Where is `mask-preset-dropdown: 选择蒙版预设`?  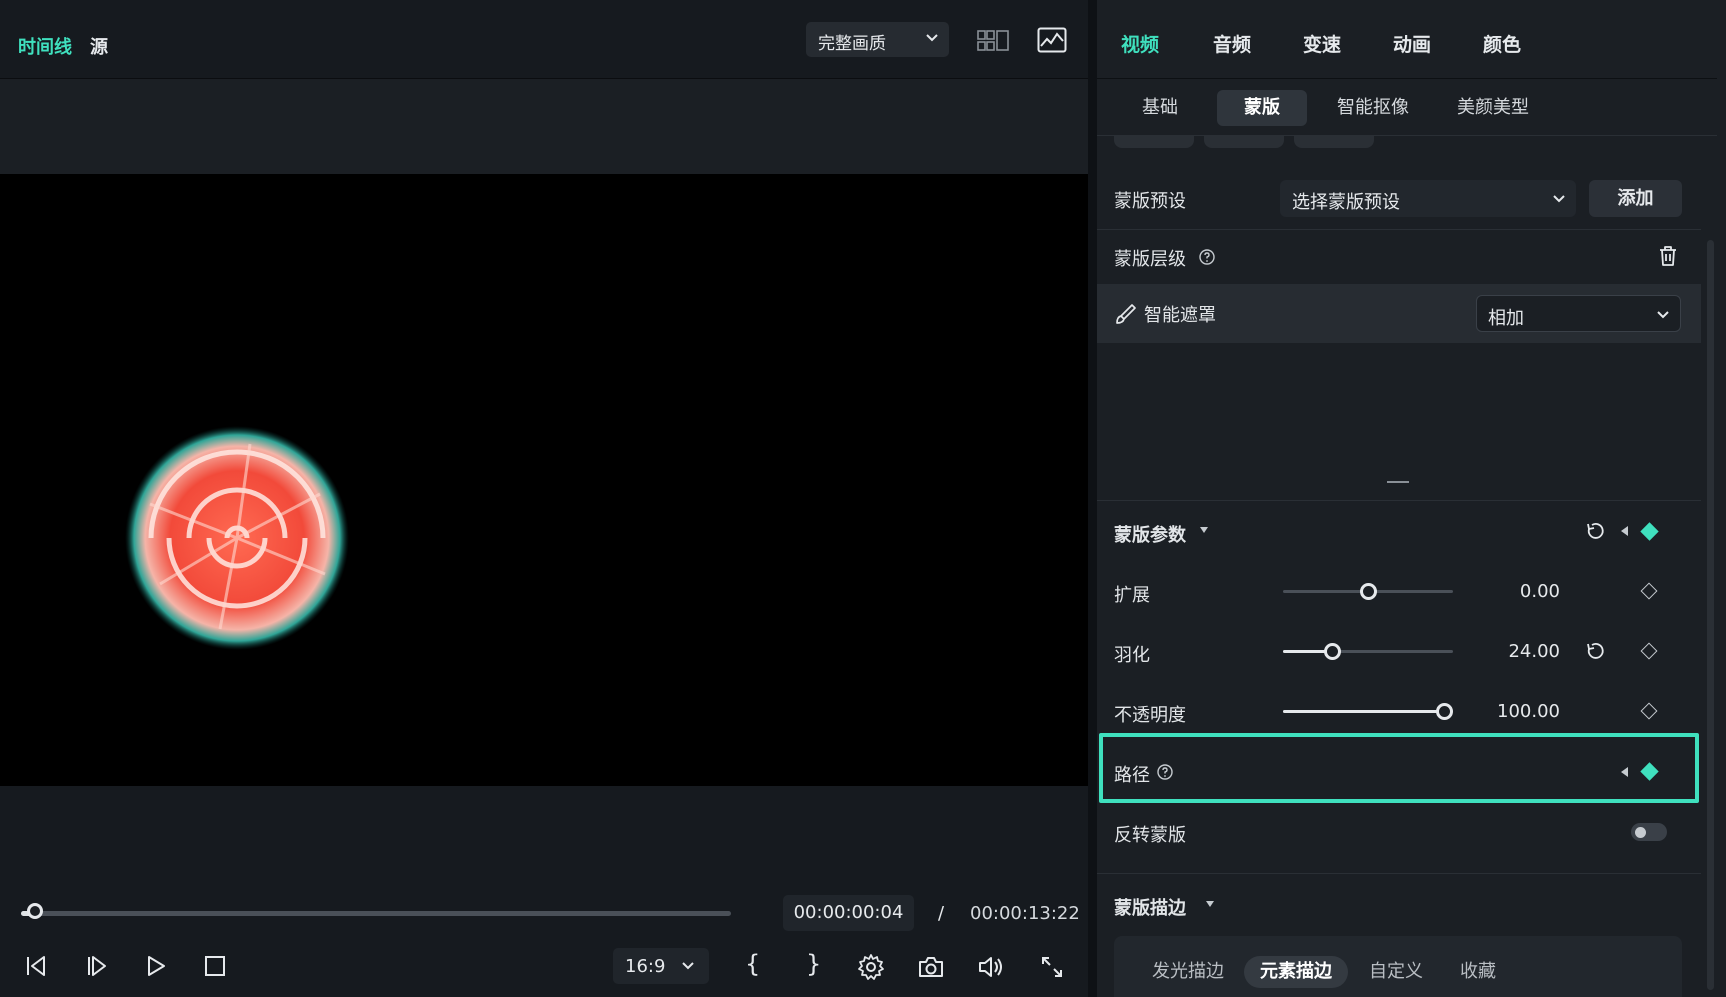 mask-preset-dropdown: 选择蒙版预设 is located at coordinates (1428, 198).